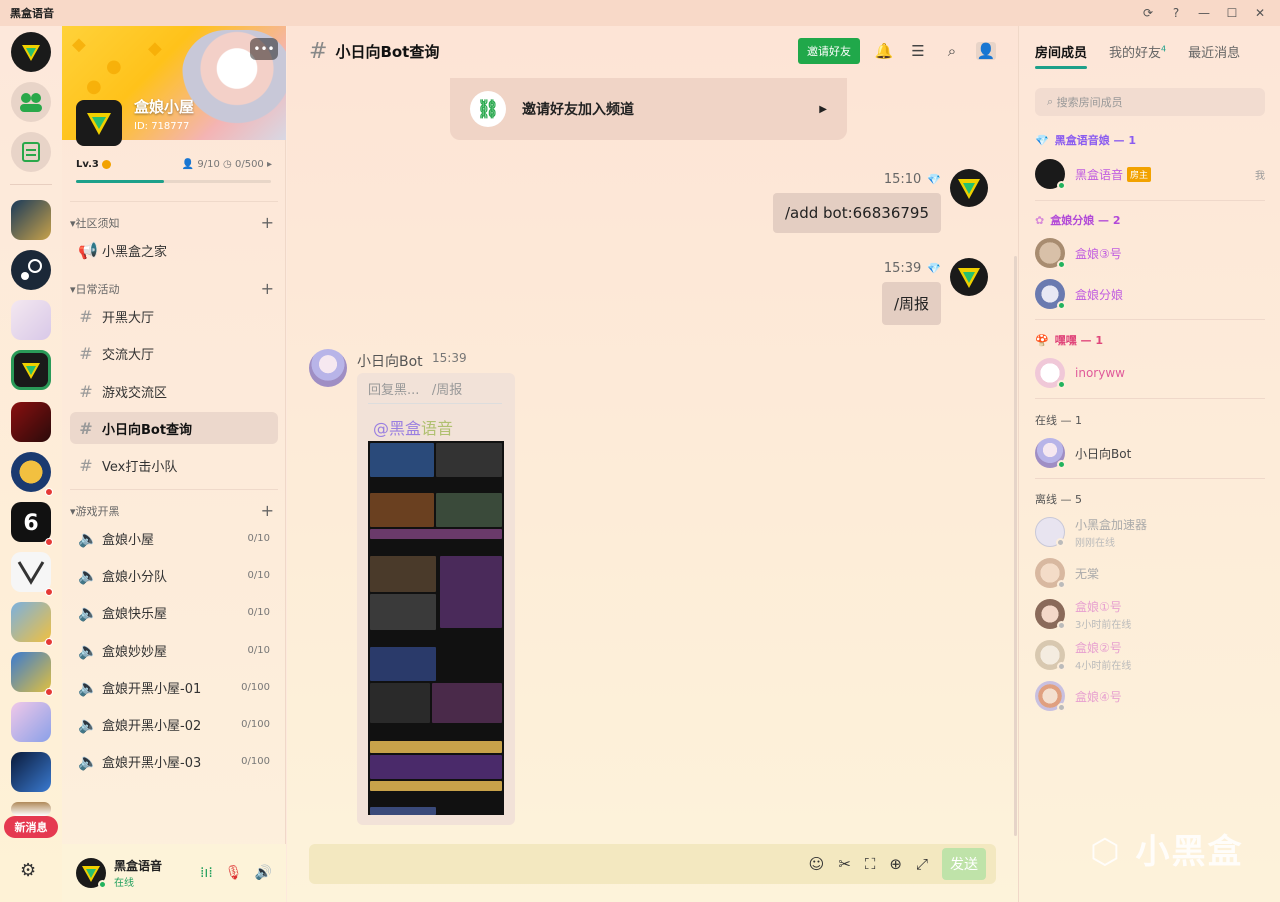  What do you see at coordinates (1260, 13) in the screenshot?
I see `close-icon: ✕` at bounding box center [1260, 13].